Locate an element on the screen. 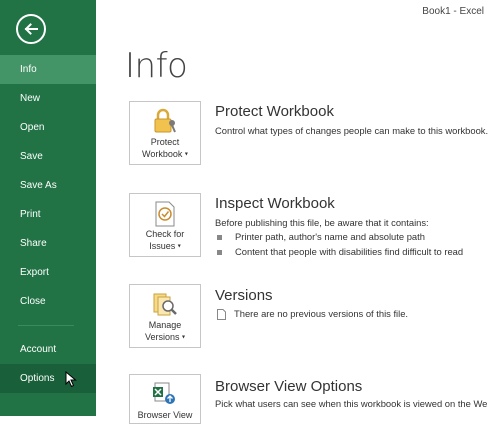  tile-label-line2: Issues is located at coordinates (162, 246).